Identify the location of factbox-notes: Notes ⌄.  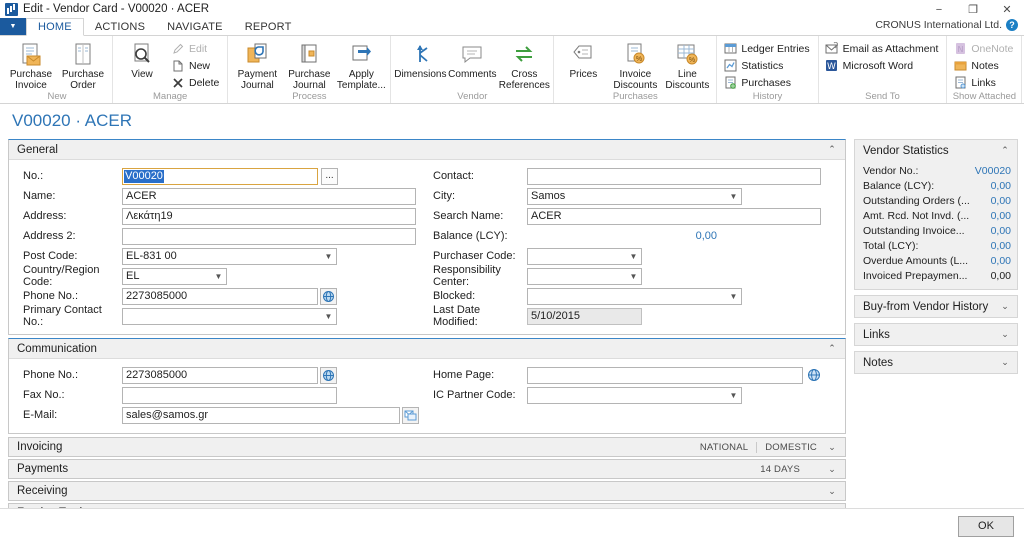
(936, 362).